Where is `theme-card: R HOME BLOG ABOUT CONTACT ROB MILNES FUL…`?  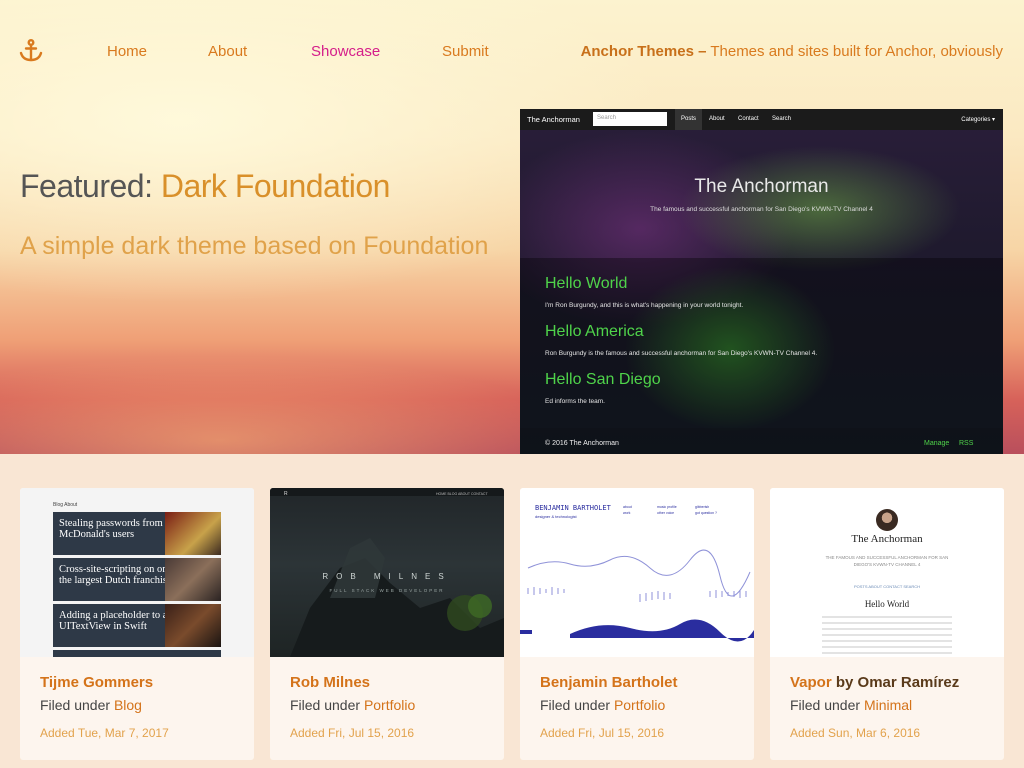 theme-card: R HOME BLOG ABOUT CONTACT ROB MILNES FUL… is located at coordinates (387, 624).